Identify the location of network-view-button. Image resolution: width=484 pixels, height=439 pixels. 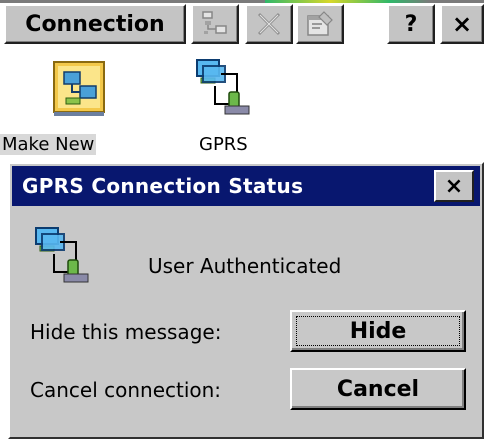
(215, 24).